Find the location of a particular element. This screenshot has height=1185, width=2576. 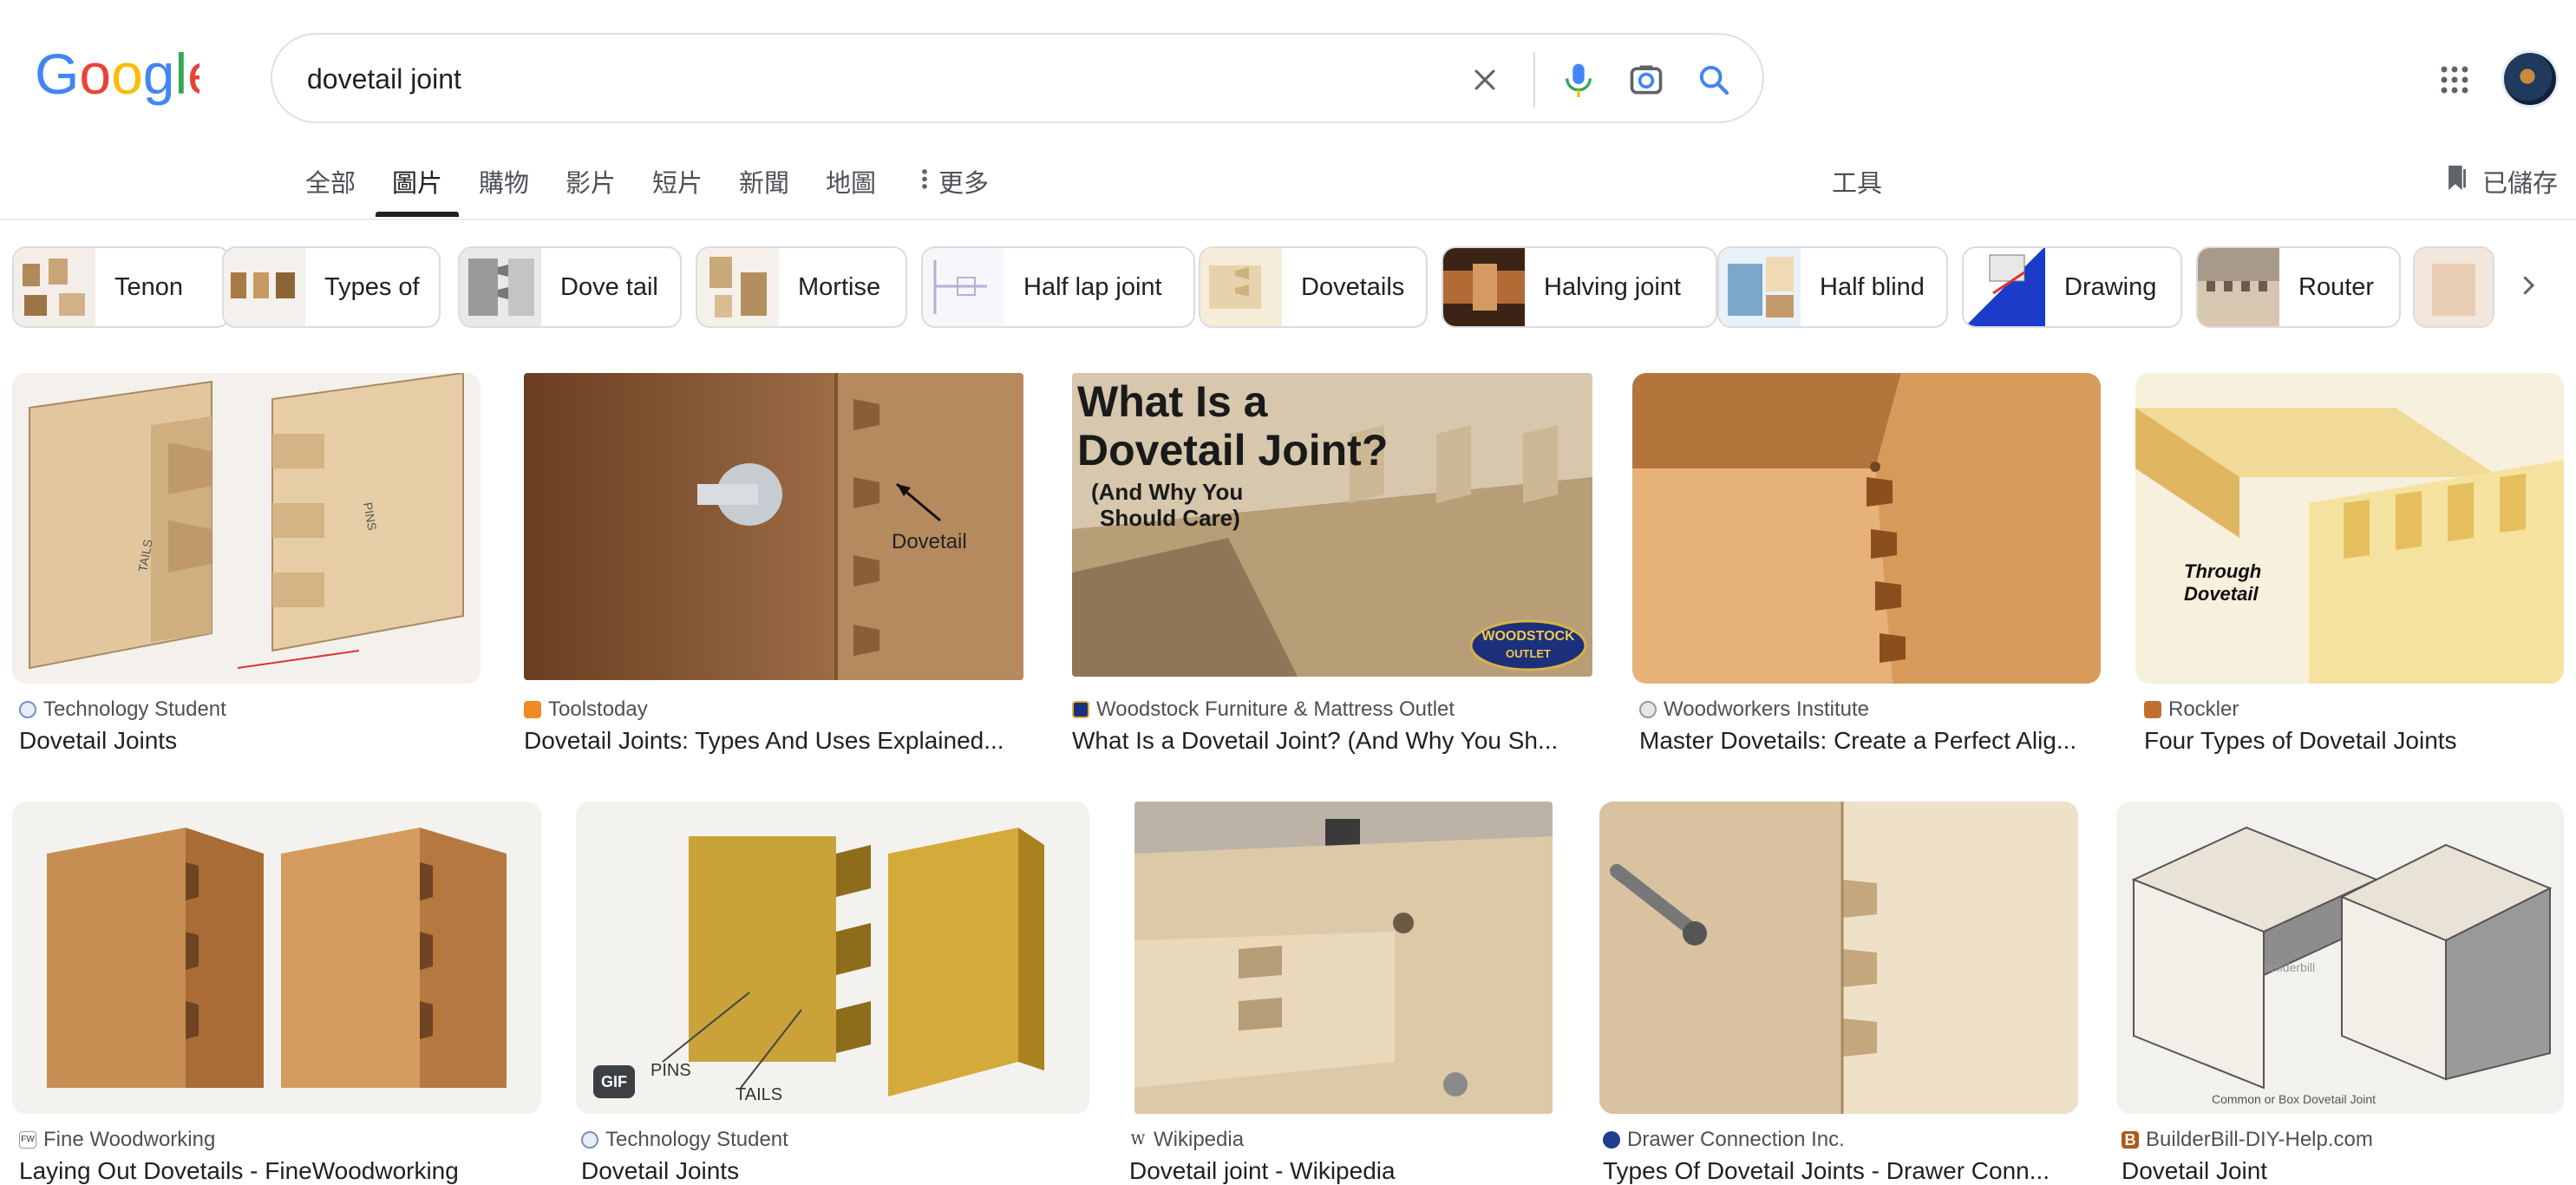

result-title: Dovetail joint - Wikipedia is located at coordinates (1340, 1171).